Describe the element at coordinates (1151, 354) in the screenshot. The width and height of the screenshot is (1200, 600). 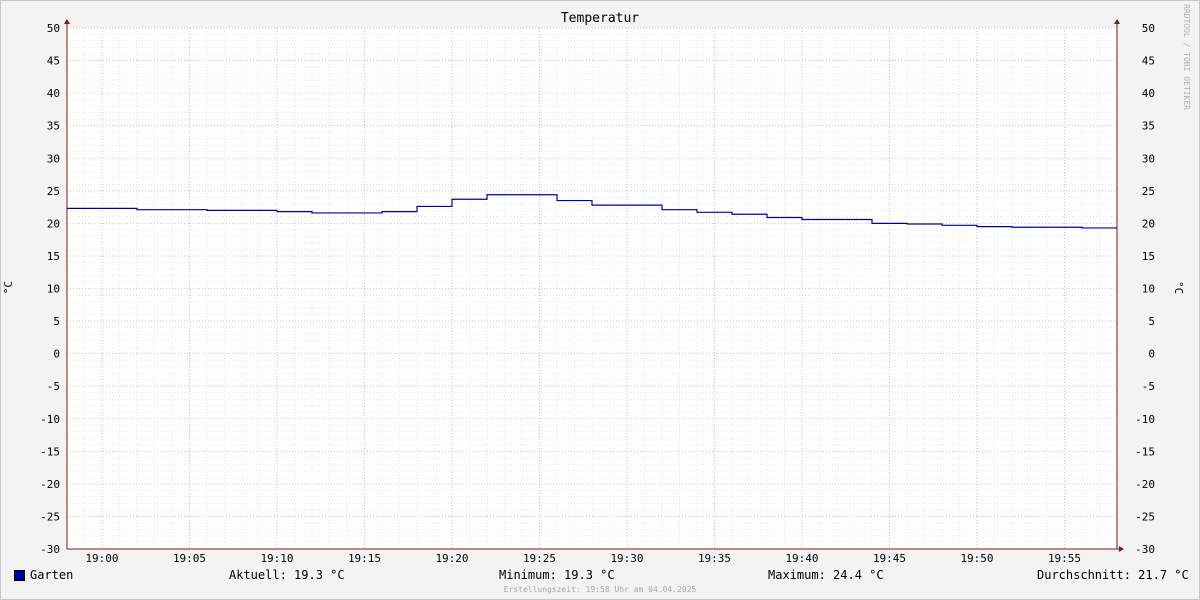
I see `y-tick-label-right: 0` at that location.